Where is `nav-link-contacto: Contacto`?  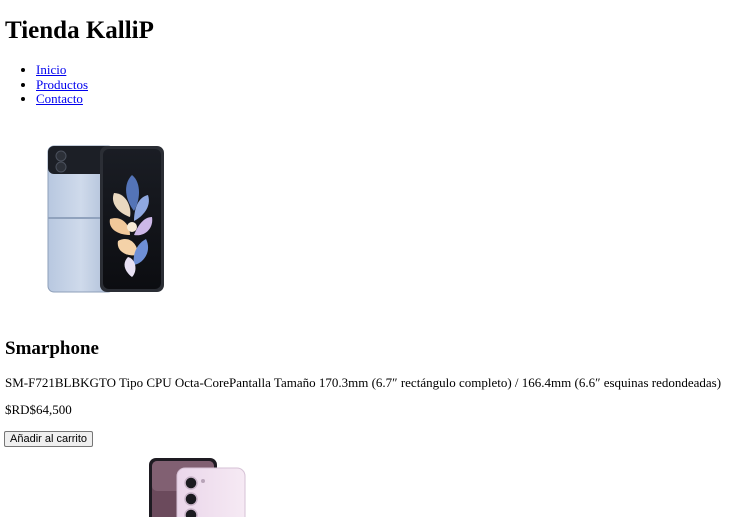 nav-link-contacto: Contacto is located at coordinates (59, 98).